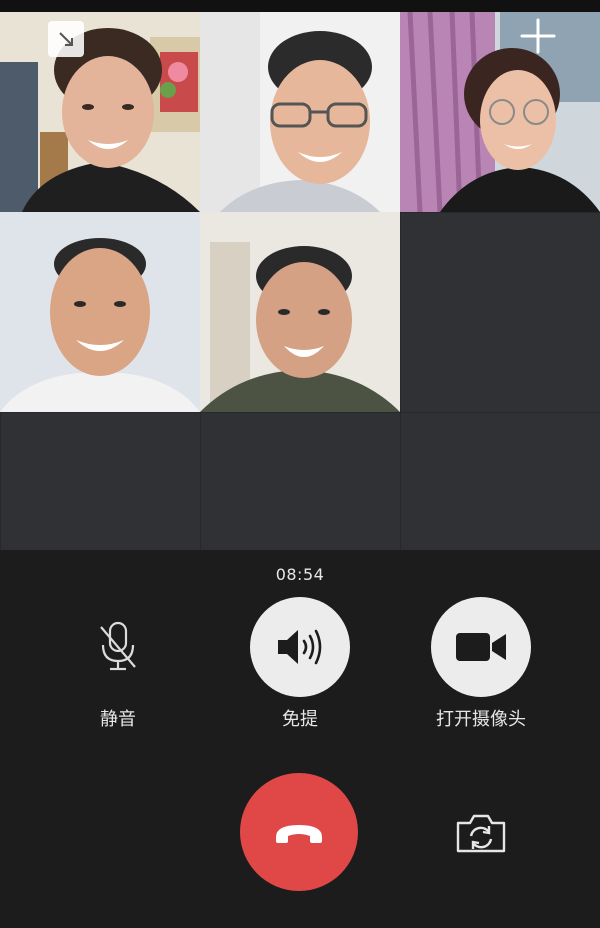 The width and height of the screenshot is (600, 928). Describe the element at coordinates (118, 719) in the screenshot. I see `mute-label: 静音` at that location.